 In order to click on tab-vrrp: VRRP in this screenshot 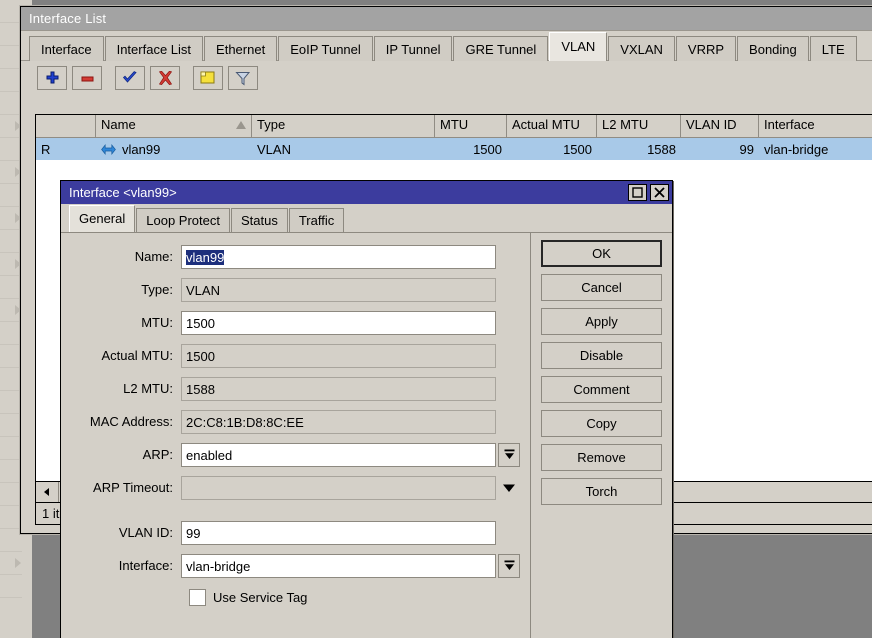, I will do `click(706, 48)`.